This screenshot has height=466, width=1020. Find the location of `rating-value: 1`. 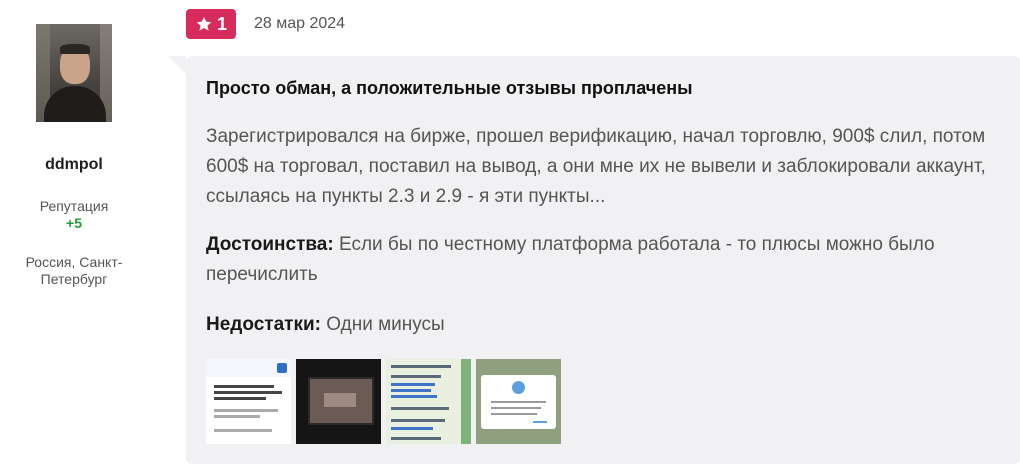

rating-value: 1 is located at coordinates (221, 23).